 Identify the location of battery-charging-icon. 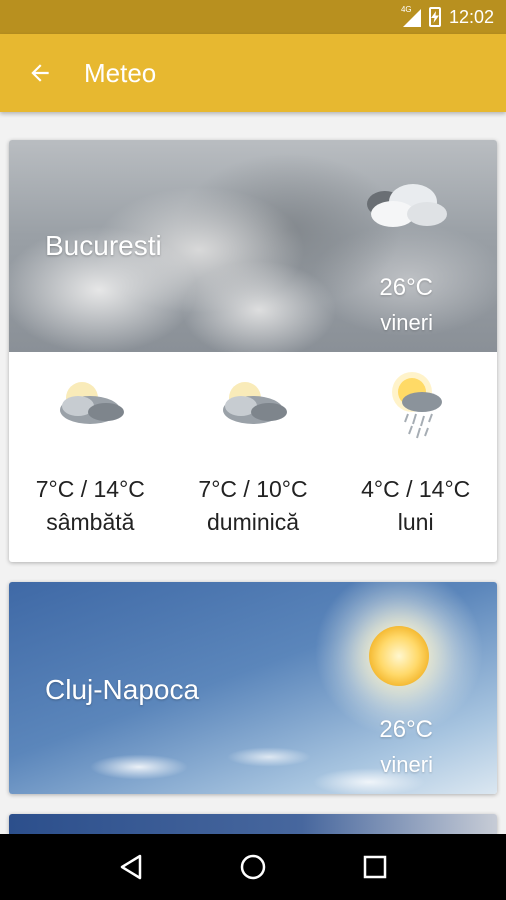
(434, 17).